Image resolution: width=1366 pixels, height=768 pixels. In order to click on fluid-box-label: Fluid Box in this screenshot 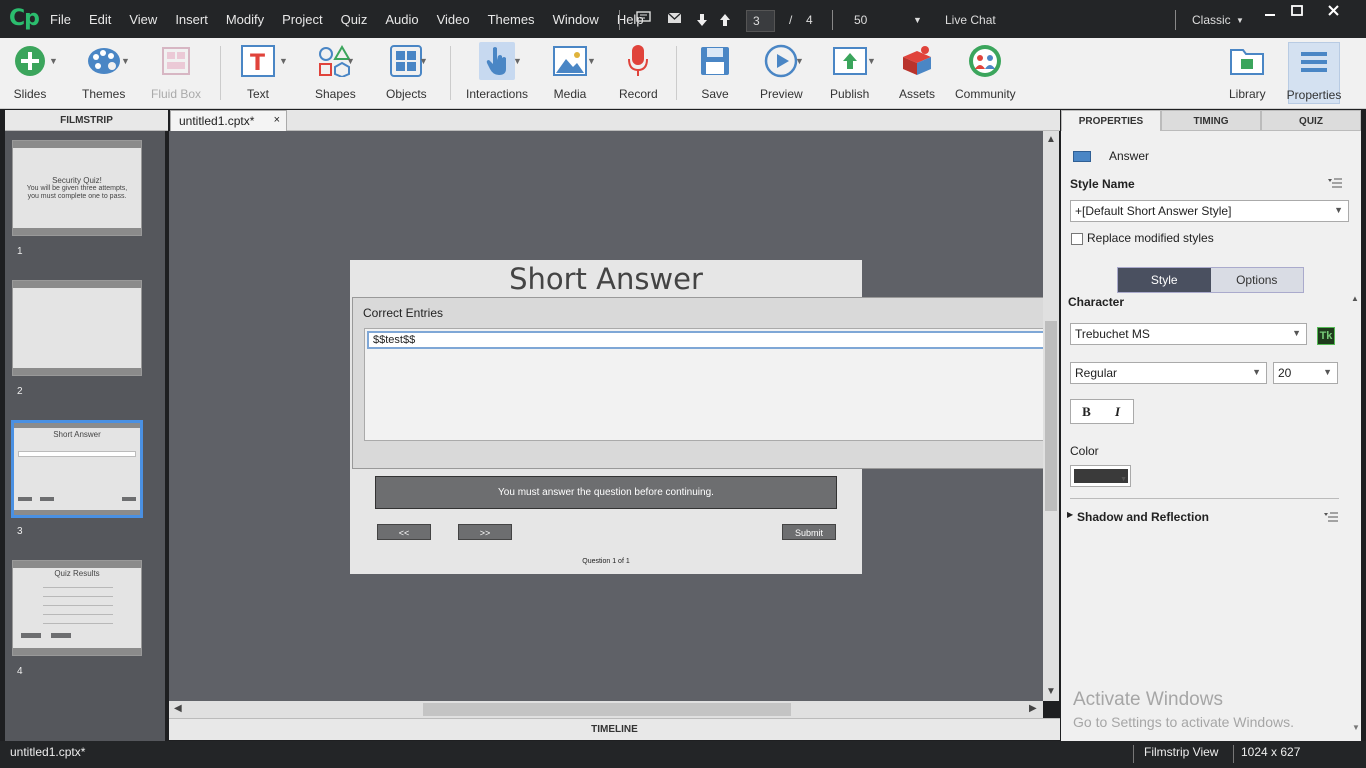, I will do `click(176, 94)`.